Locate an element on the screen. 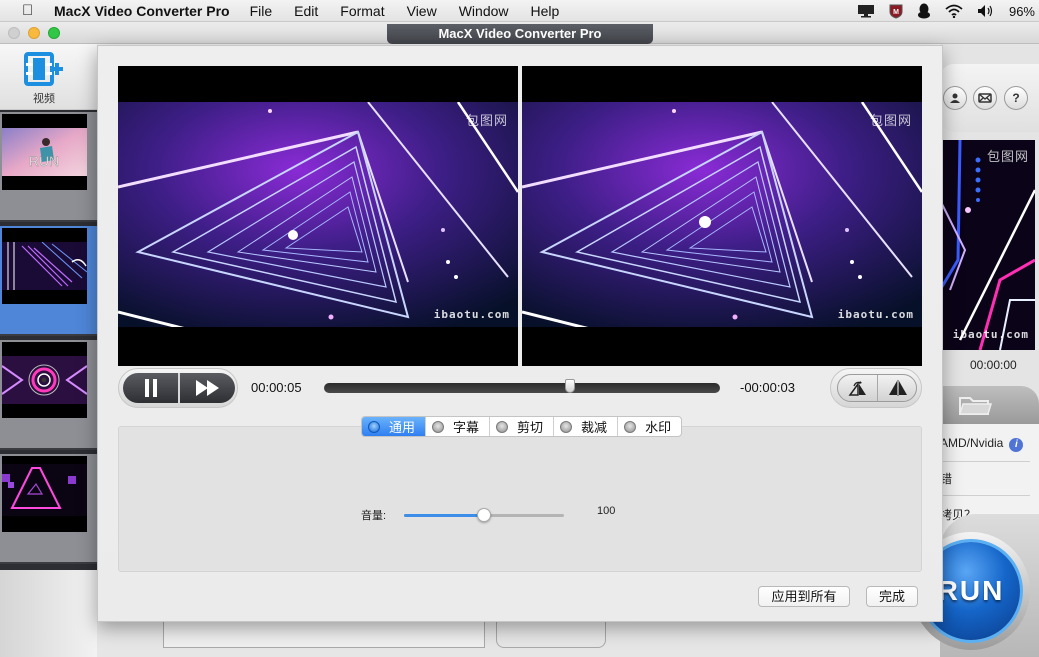  battery-percent: 96% is located at coordinates (1022, 11).